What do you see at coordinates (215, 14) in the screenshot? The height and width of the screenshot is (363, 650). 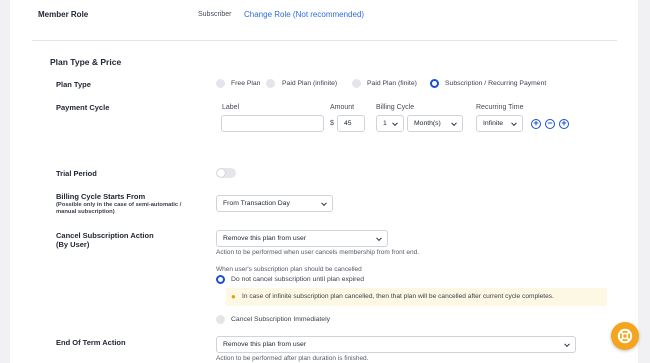 I see `member-role-value: Subscriber` at bounding box center [215, 14].